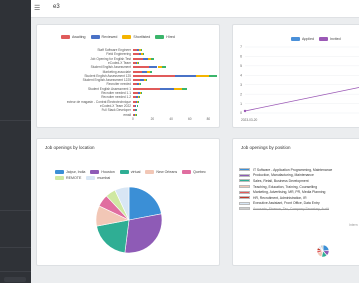 This screenshot has height=283, width=359. What do you see at coordinates (323, 251) in the screenshot?
I see `position-pie` at bounding box center [323, 251].